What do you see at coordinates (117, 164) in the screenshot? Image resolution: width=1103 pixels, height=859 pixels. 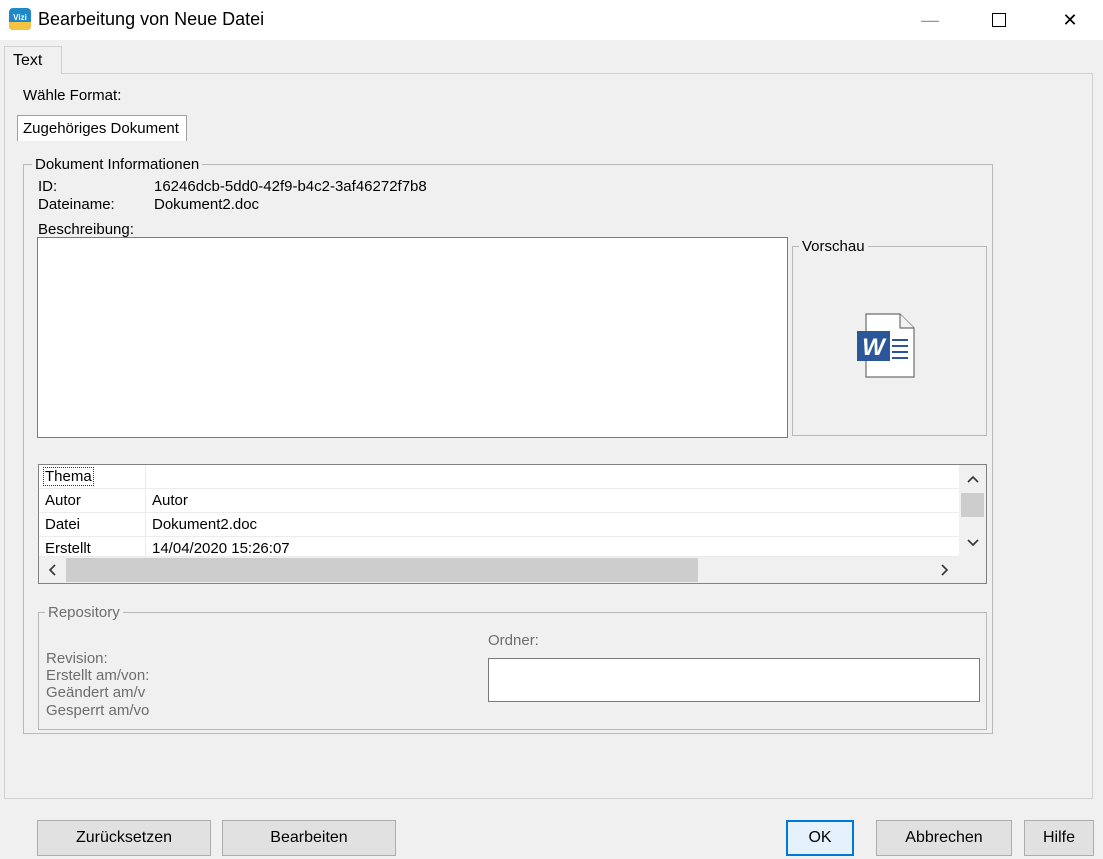 I see `document-info-legend: Dokument Informationen` at bounding box center [117, 164].